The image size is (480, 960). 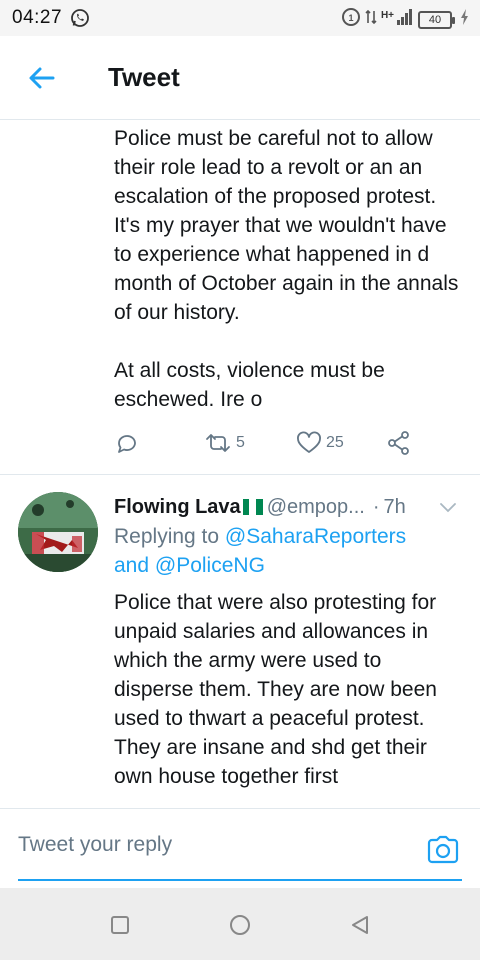 I want to click on chevron-down-icon, so click(x=448, y=508).